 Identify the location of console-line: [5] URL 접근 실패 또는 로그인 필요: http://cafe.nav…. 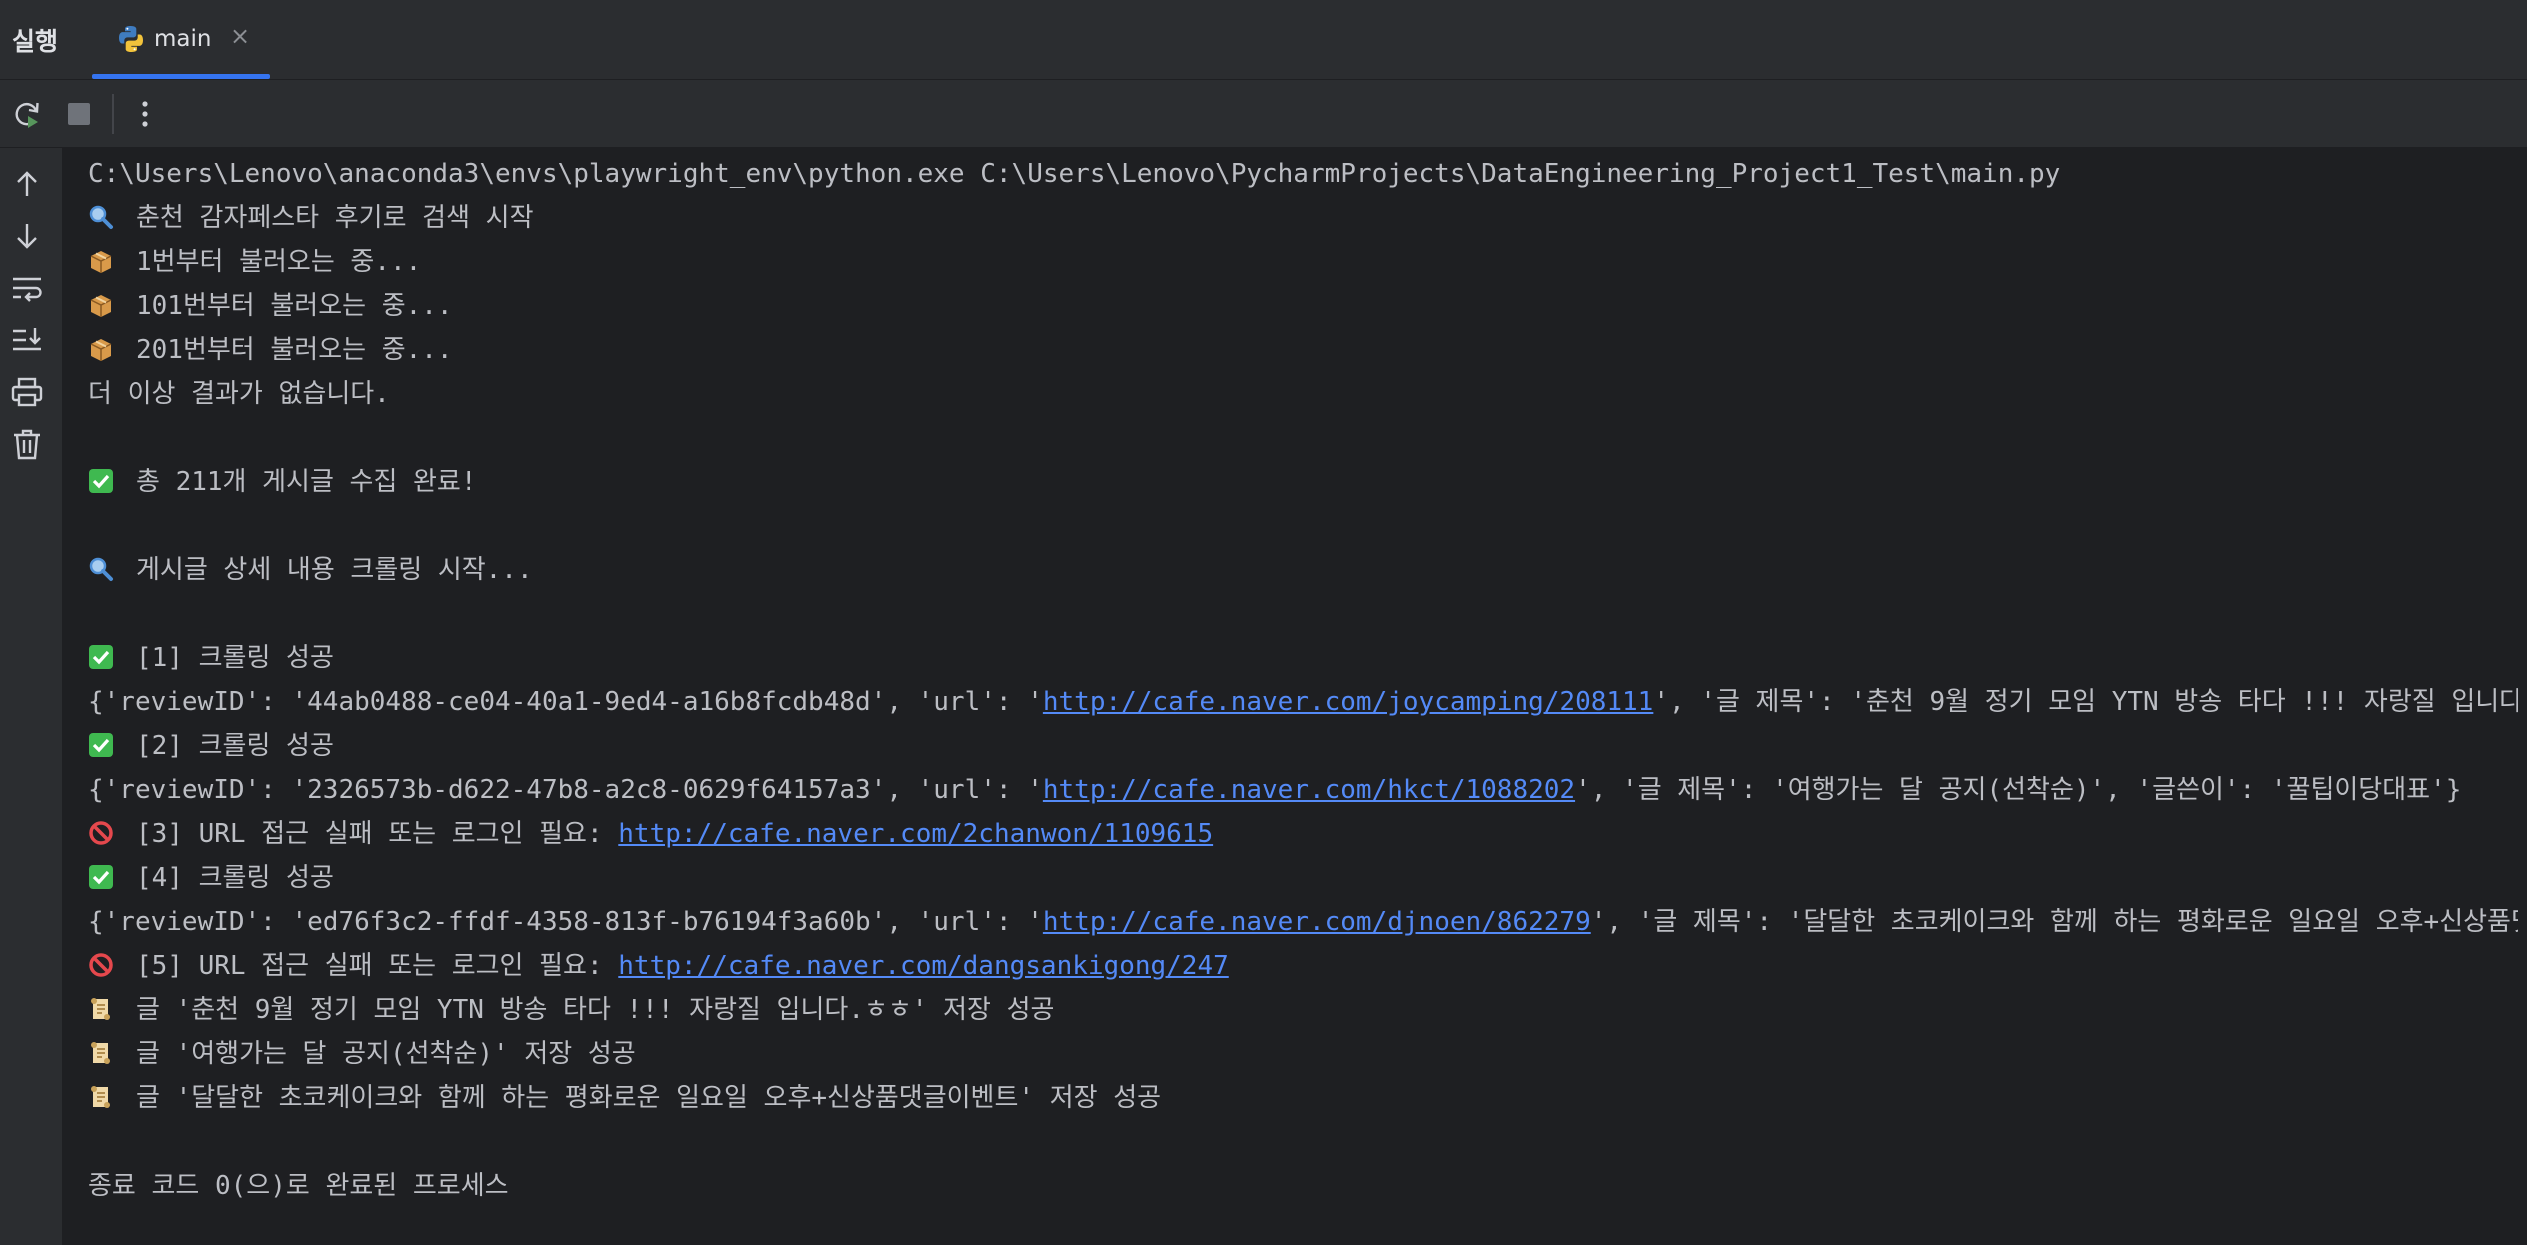
(1303, 966).